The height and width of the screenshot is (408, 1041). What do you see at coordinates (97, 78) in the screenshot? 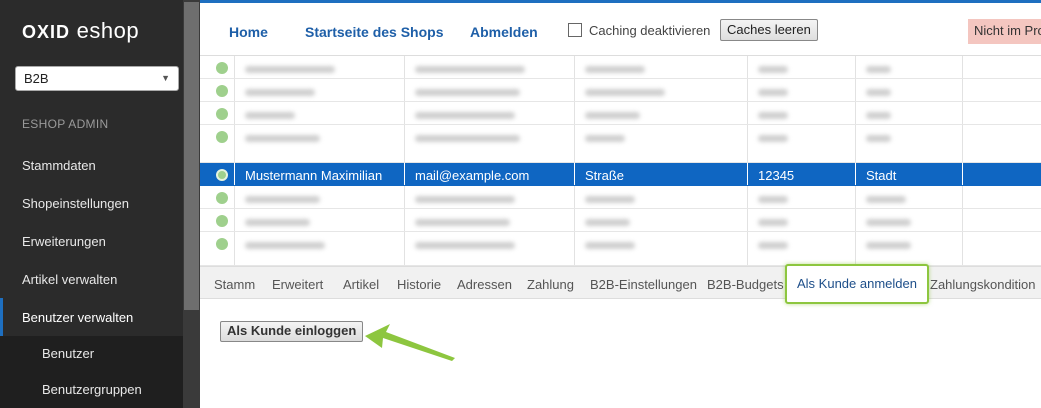
I see `shop-select: B2B ▼` at bounding box center [97, 78].